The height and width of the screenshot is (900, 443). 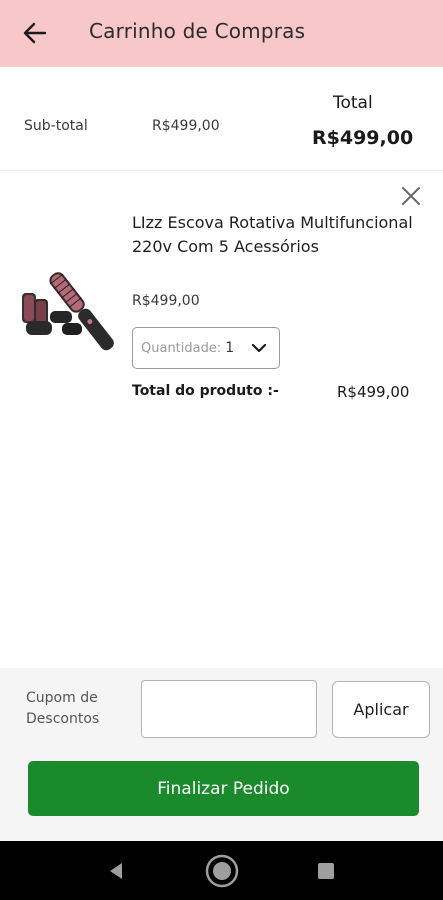 What do you see at coordinates (223, 788) in the screenshot?
I see `checkout-button: Finalizar Pedido` at bounding box center [223, 788].